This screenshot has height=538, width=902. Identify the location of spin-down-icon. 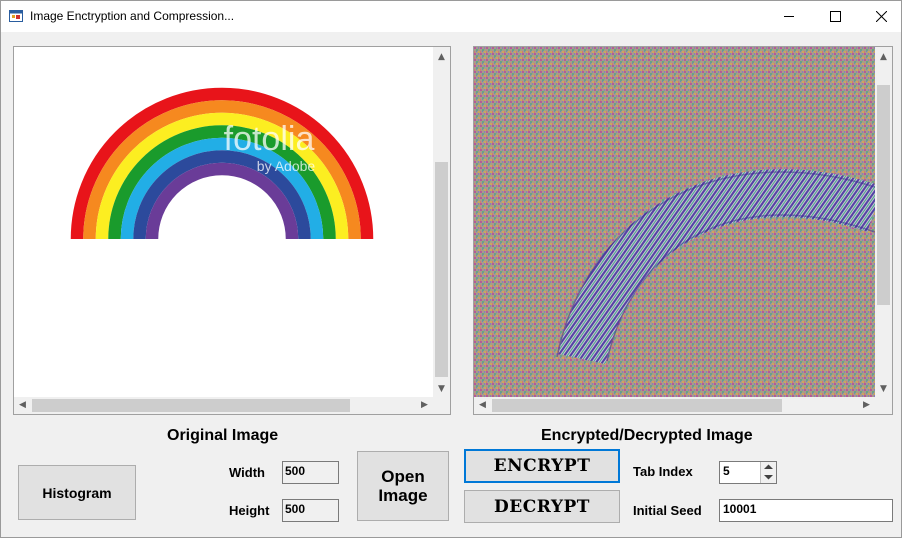
(768, 477).